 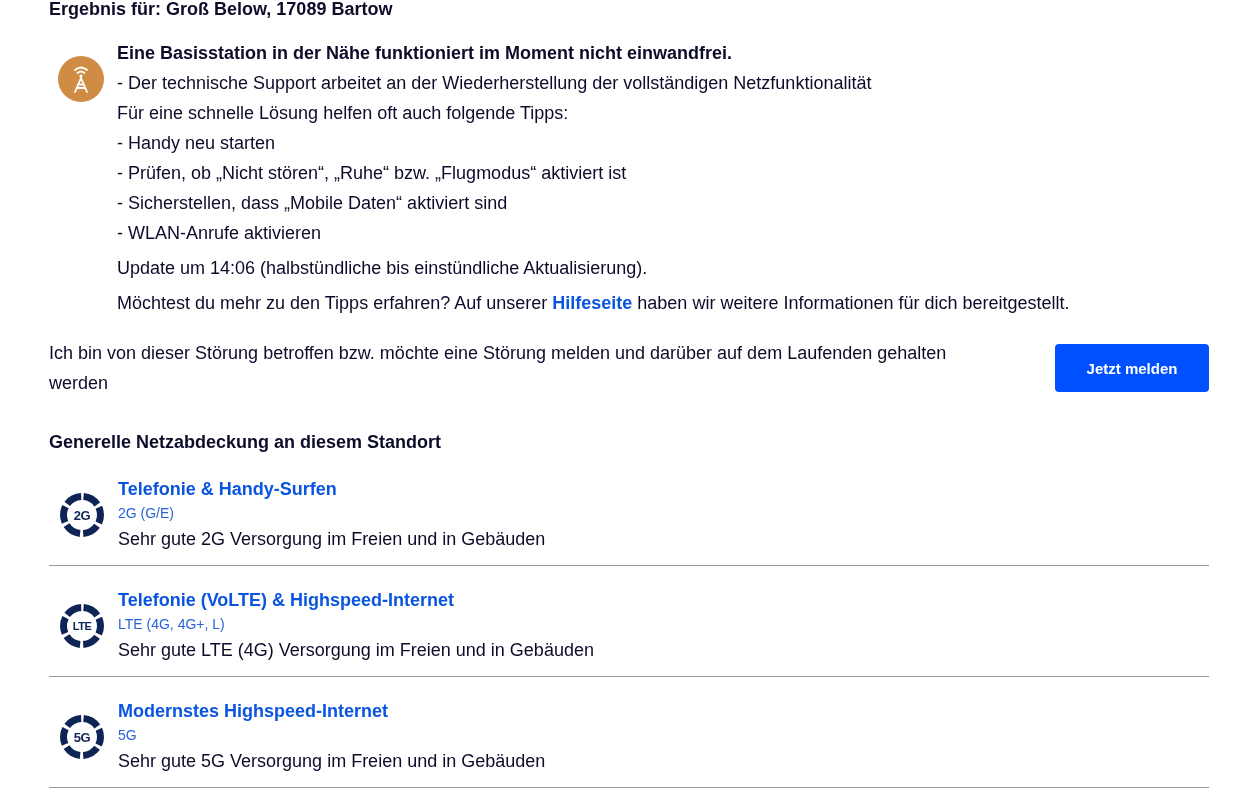 I want to click on outage-text-line: - WLAN-Anrufe aktivieren, so click(x=220, y=233).